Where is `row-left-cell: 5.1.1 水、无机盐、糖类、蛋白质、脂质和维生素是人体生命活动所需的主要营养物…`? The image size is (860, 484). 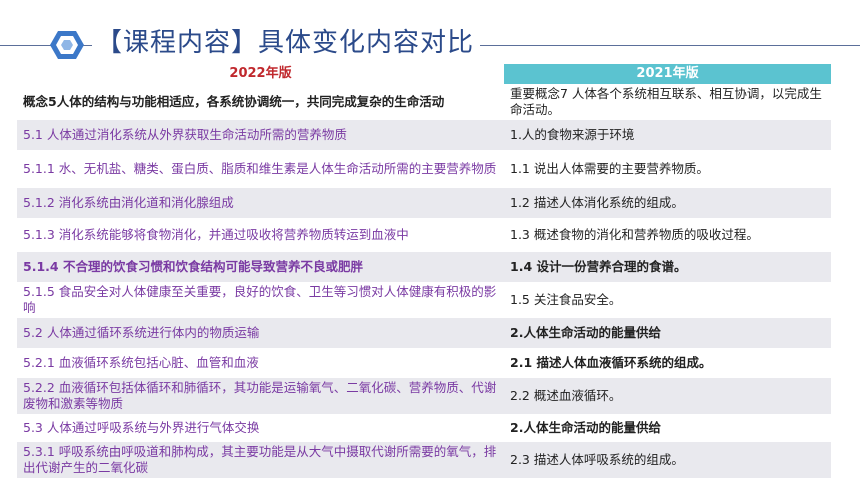 row-left-cell: 5.1.1 水、无机盐、糖类、蛋白质、脂质和维生素是人体生命活动所需的主要营养物… is located at coordinates (260, 168).